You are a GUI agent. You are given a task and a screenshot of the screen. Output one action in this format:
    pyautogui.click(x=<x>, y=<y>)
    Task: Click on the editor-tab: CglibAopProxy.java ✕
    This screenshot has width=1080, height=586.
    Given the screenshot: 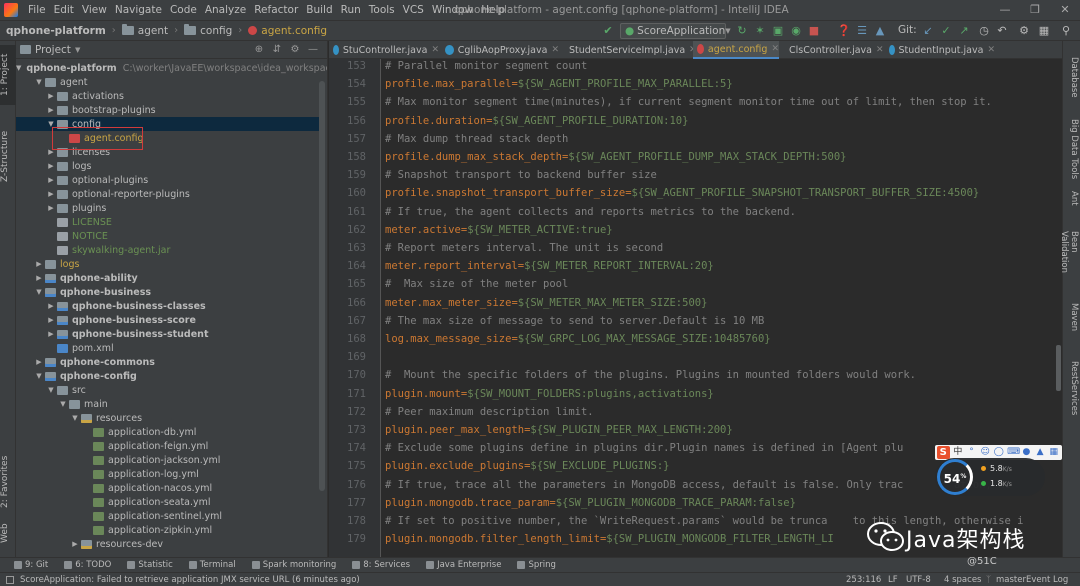 What is the action you would take?
    pyautogui.click(x=500, y=50)
    